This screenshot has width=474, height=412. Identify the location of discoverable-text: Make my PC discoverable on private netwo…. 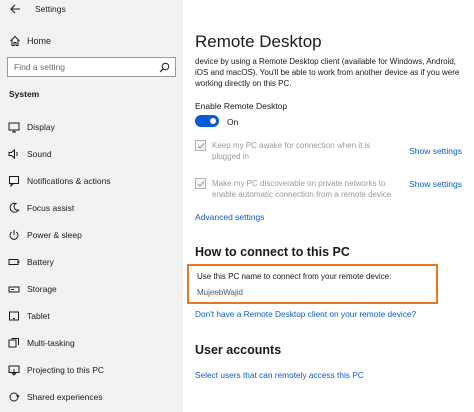
(302, 189).